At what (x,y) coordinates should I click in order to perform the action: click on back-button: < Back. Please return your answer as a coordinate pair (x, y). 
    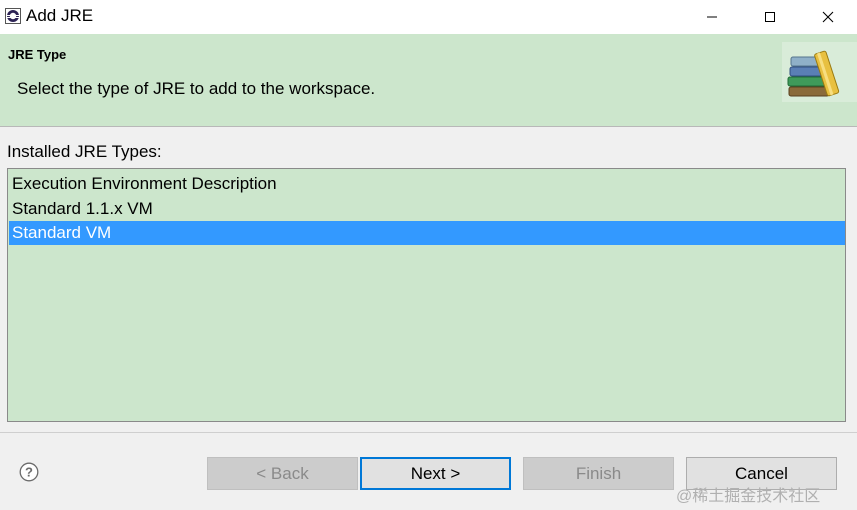
    Looking at the image, I should click on (282, 473).